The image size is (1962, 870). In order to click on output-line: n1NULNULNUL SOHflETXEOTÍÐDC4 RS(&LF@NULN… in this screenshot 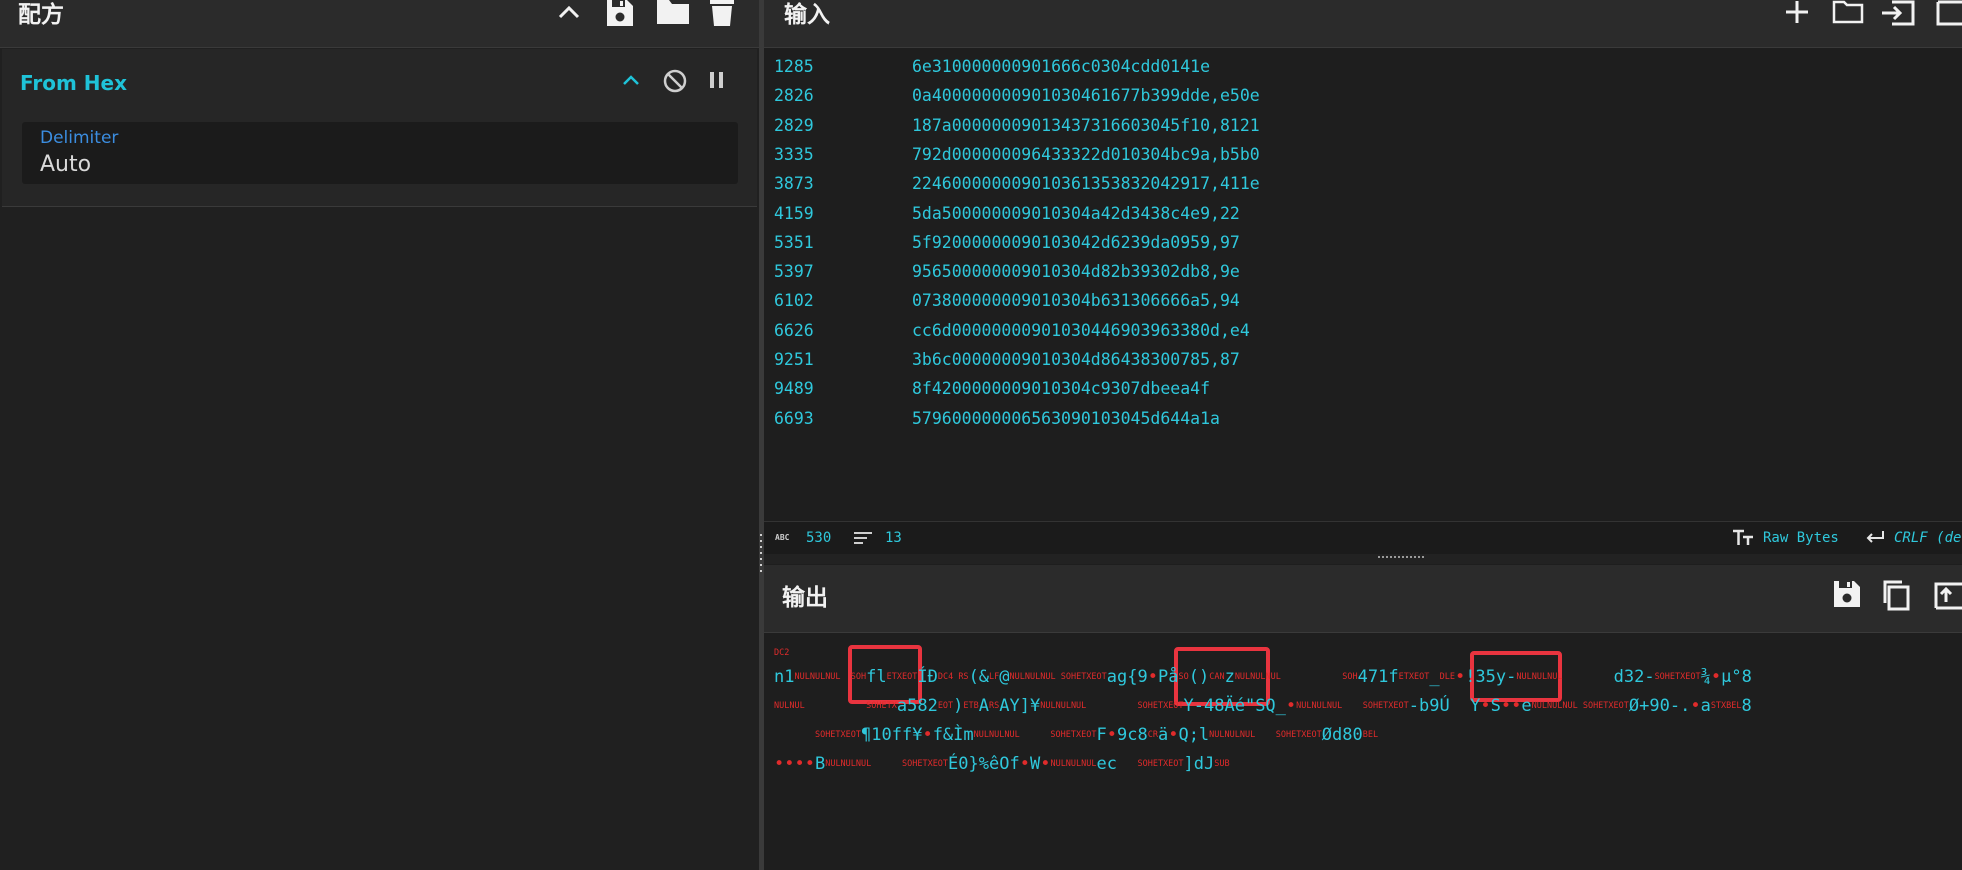, I will do `click(1263, 677)`.